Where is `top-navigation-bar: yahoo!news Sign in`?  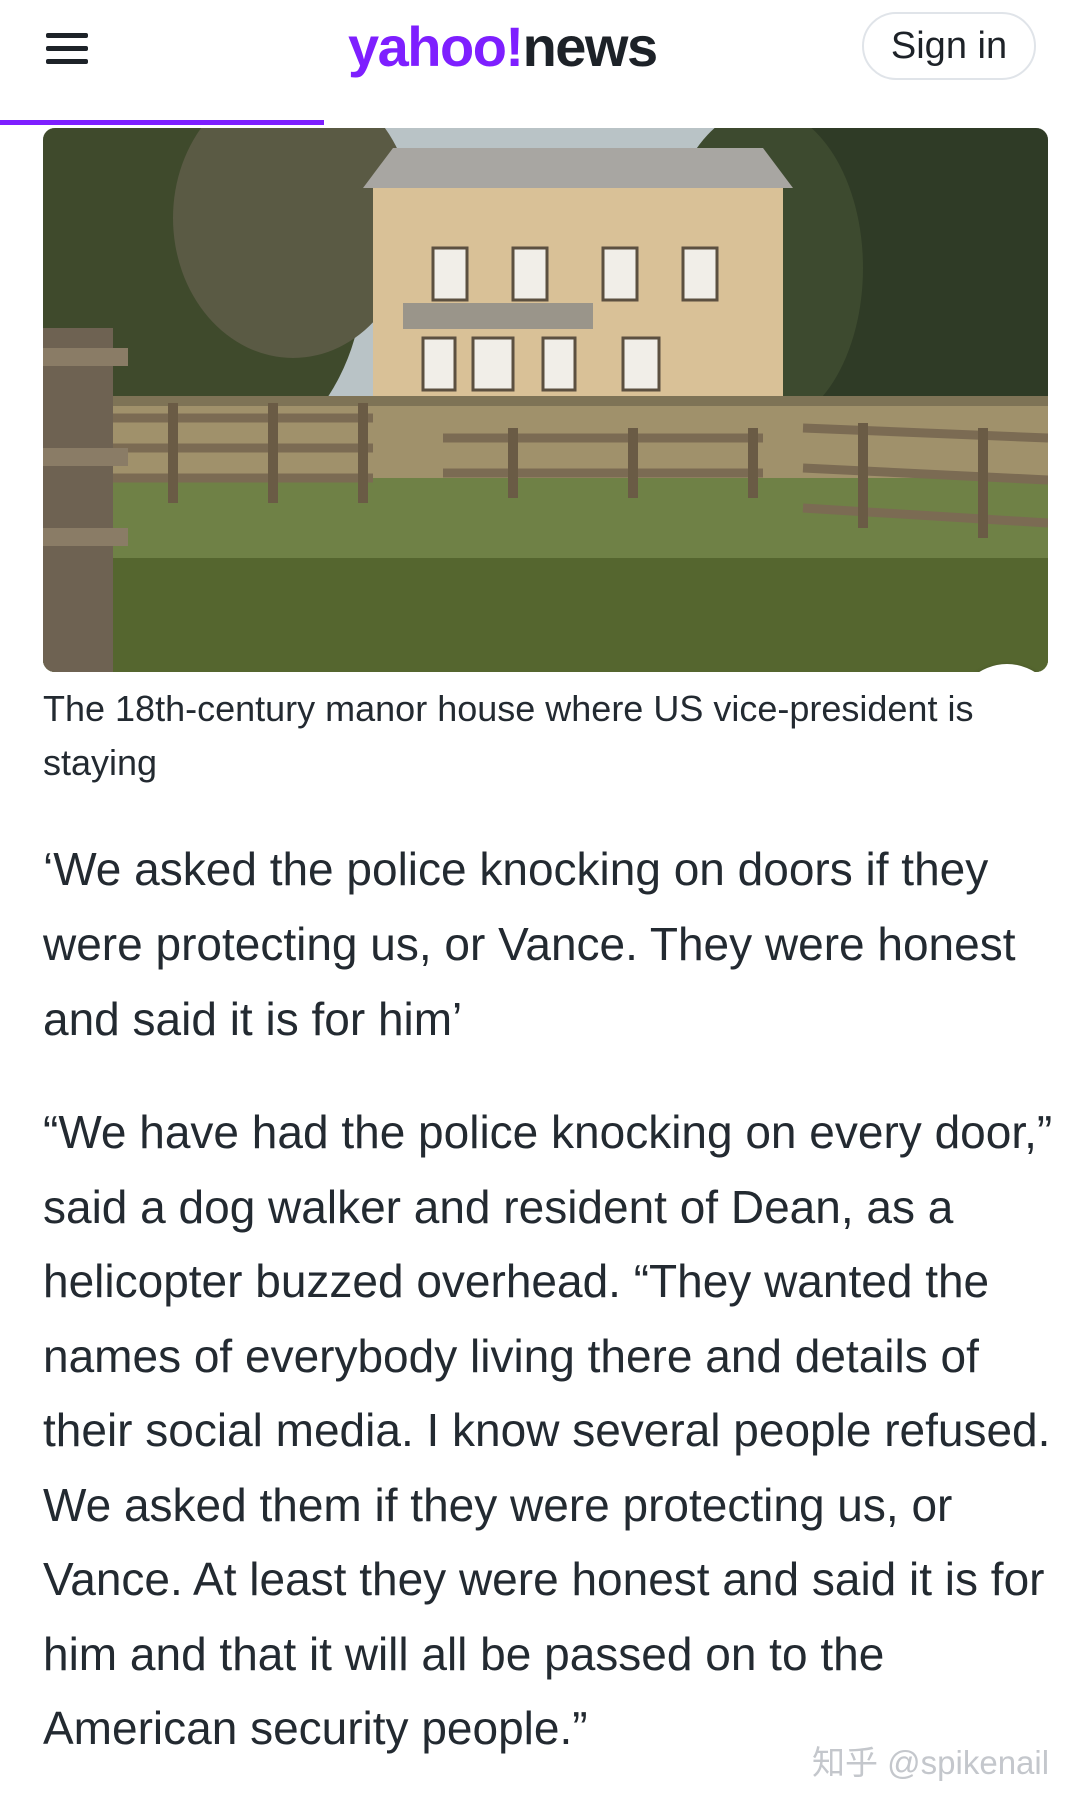
top-navigation-bar: yahoo!news Sign in is located at coordinates (540, 61).